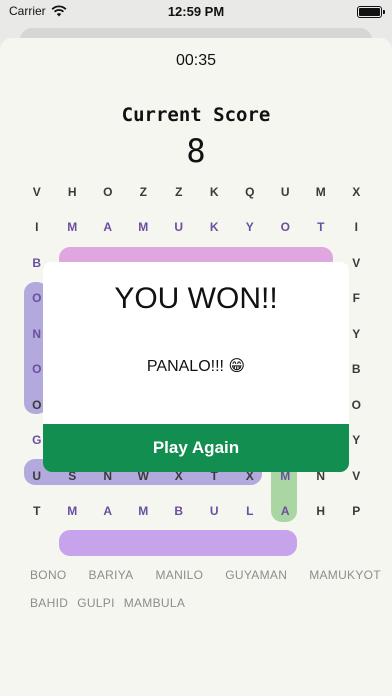 The height and width of the screenshot is (696, 392). I want to click on grid-cell: P, so click(357, 512).